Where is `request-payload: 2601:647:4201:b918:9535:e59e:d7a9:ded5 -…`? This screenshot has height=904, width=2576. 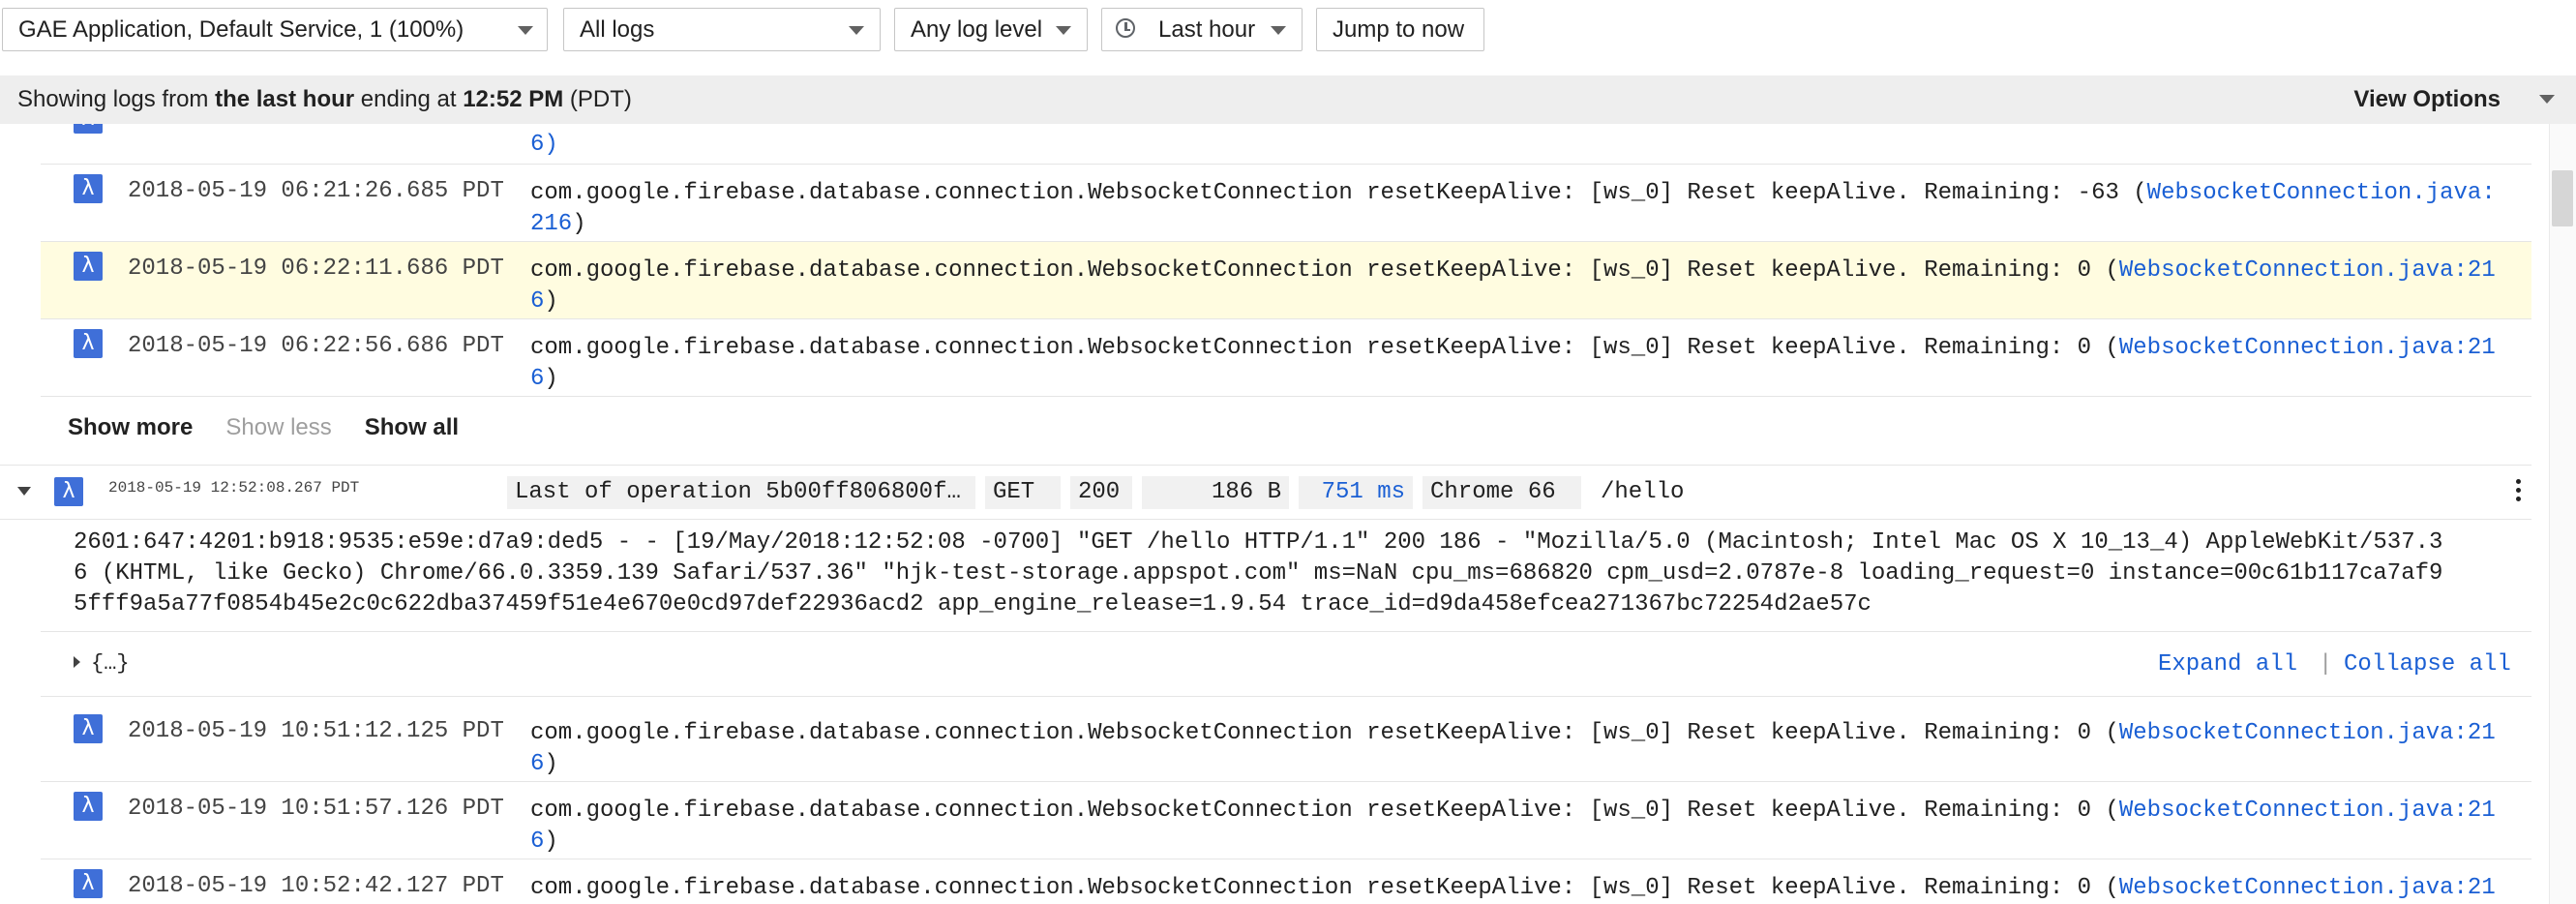 request-payload: 2601:647:4201:b918:9535:e59e:d7a9:ded5 -… is located at coordinates (1258, 573).